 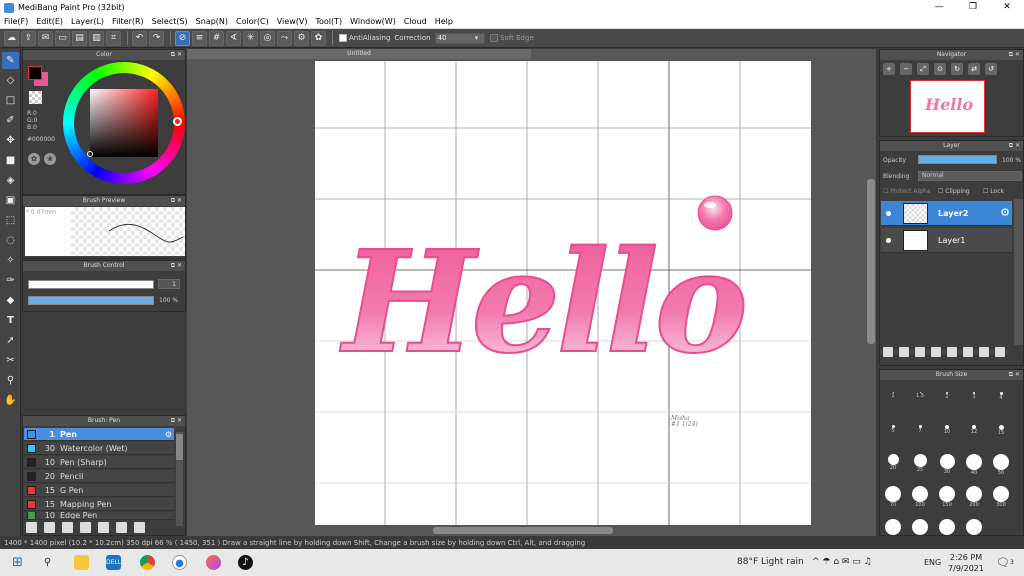 I want to click on hue-wheel, so click(x=124, y=123).